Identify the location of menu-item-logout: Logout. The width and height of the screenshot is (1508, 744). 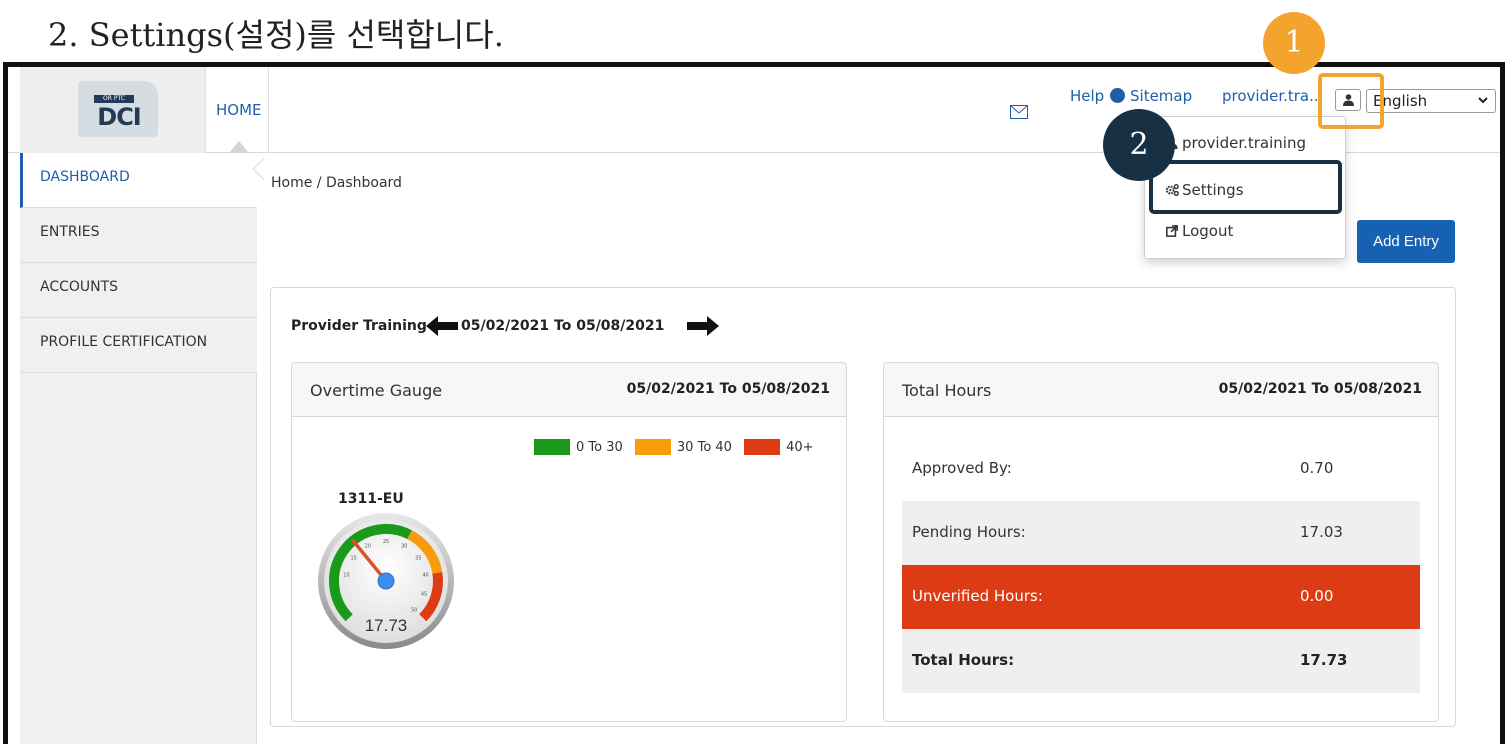
(1245, 231).